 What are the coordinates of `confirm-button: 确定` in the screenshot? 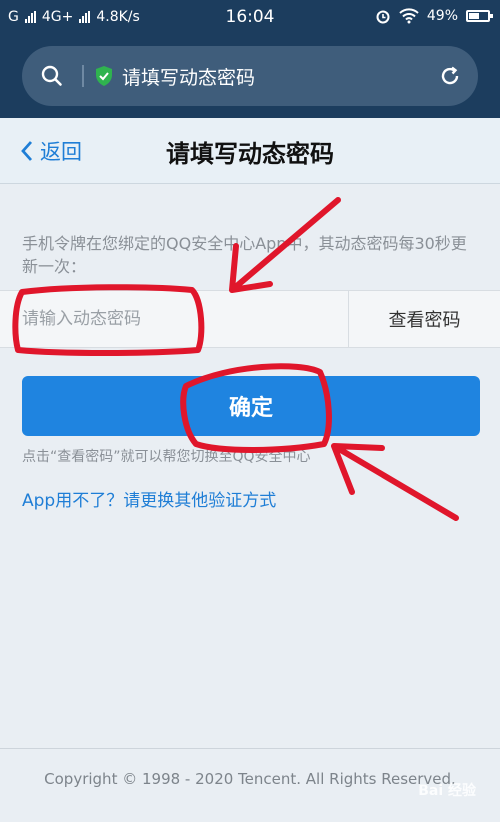 It's located at (251, 406).